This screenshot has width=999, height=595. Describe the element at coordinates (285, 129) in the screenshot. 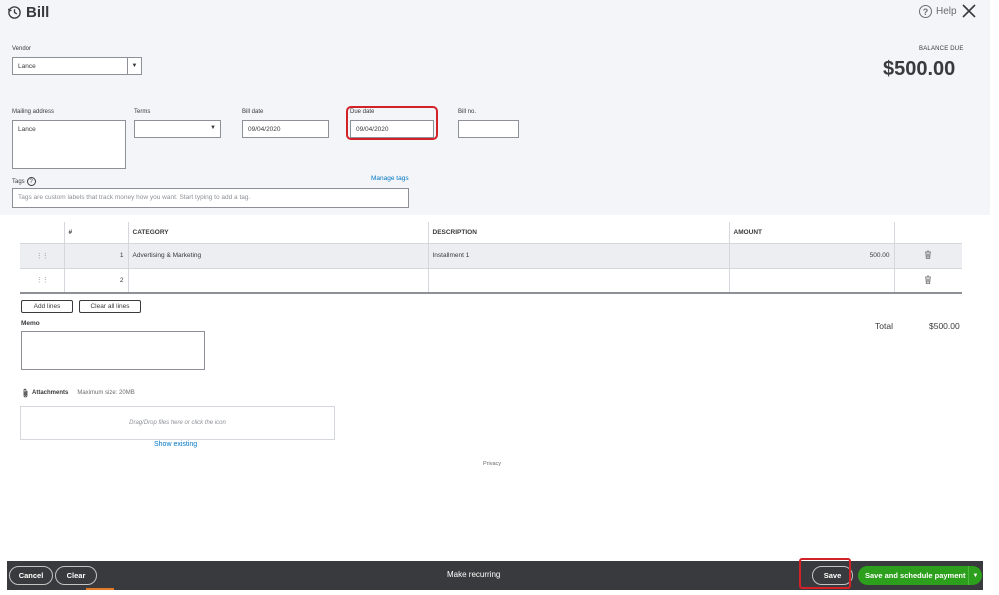

I see `bill-date-field: 09/04/2020` at that location.